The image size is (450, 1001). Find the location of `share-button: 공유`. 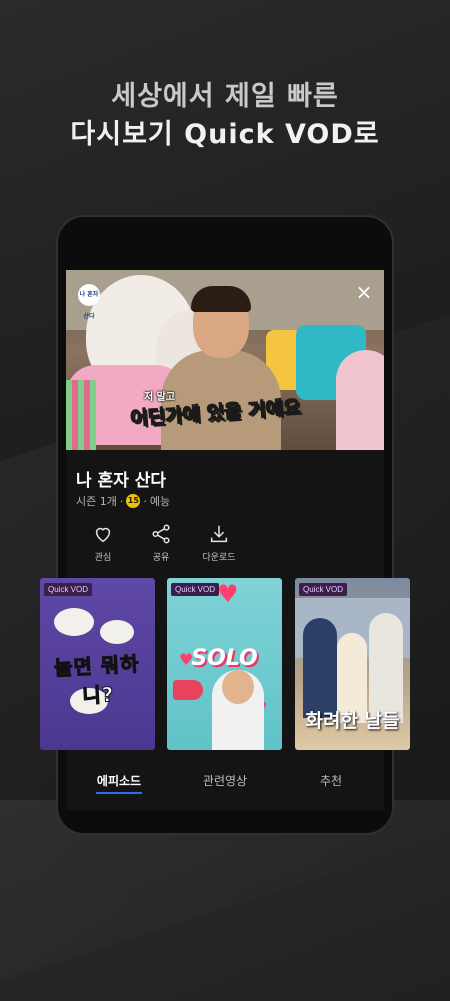

share-button: 공유 is located at coordinates (161, 543).